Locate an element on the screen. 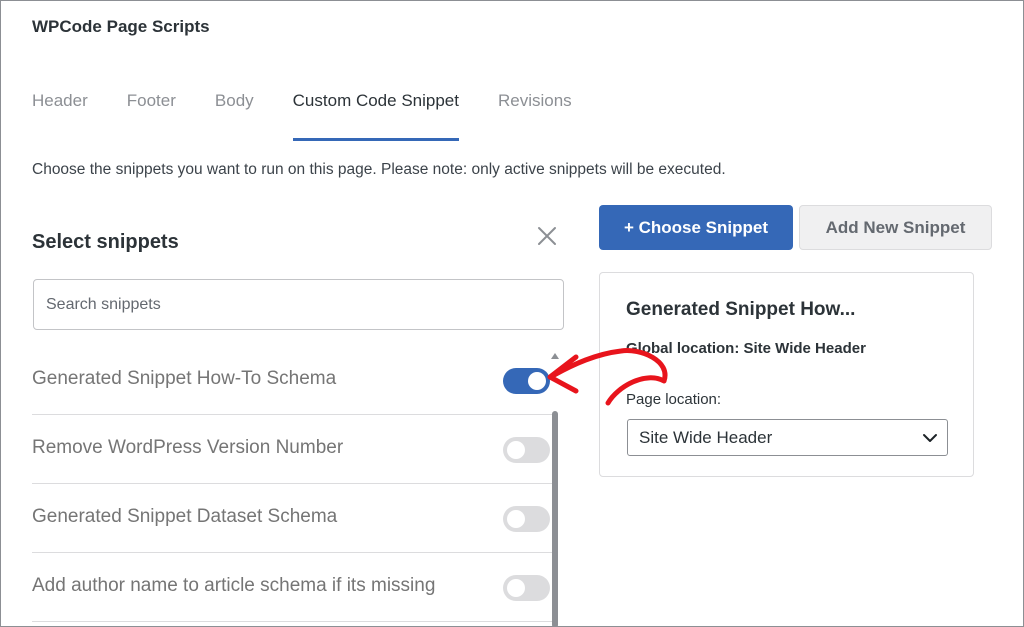 The height and width of the screenshot is (627, 1024). tab-header: Header is located at coordinates (60, 115).